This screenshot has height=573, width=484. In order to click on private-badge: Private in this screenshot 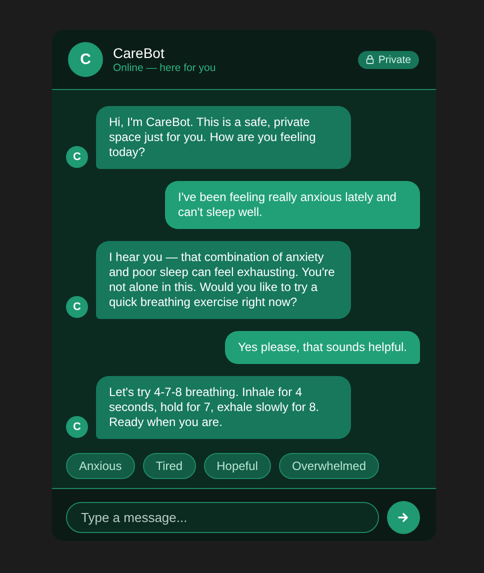, I will do `click(388, 59)`.